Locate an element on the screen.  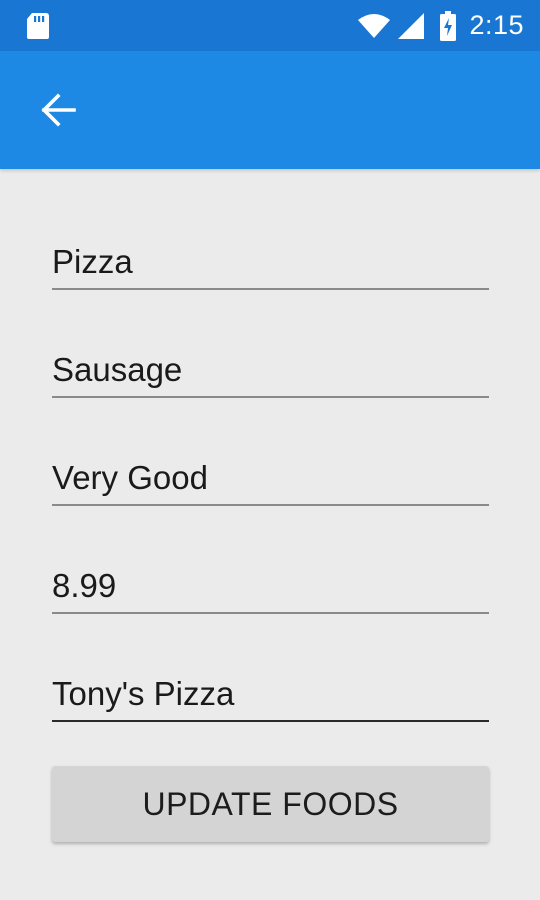
wifi-icon is located at coordinates (374, 25).